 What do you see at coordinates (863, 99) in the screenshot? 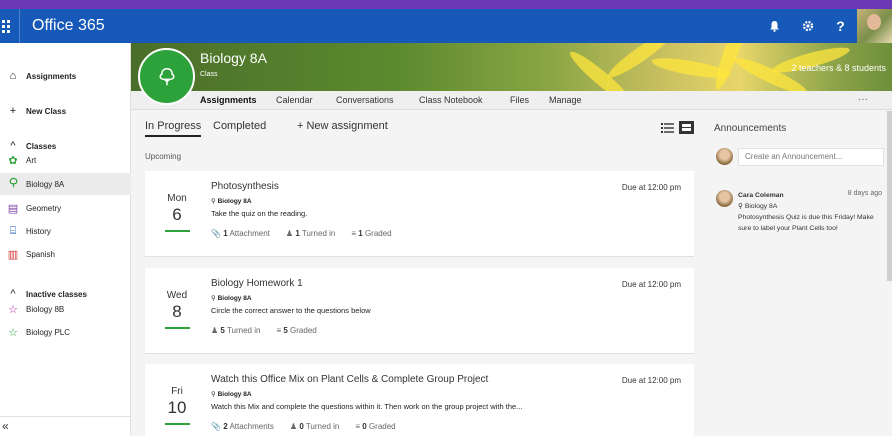
I see `more-options-icon: ···` at bounding box center [863, 99].